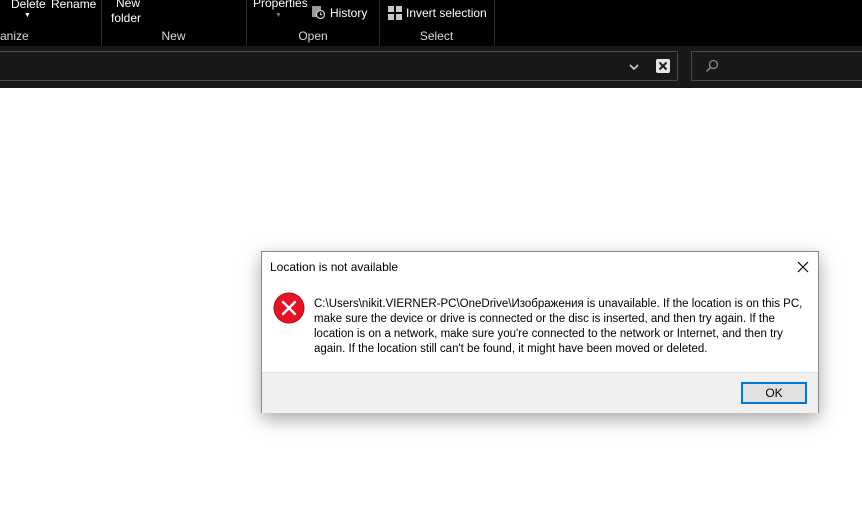 The width and height of the screenshot is (862, 508). What do you see at coordinates (395, 13) in the screenshot?
I see `invert-selection-icon` at bounding box center [395, 13].